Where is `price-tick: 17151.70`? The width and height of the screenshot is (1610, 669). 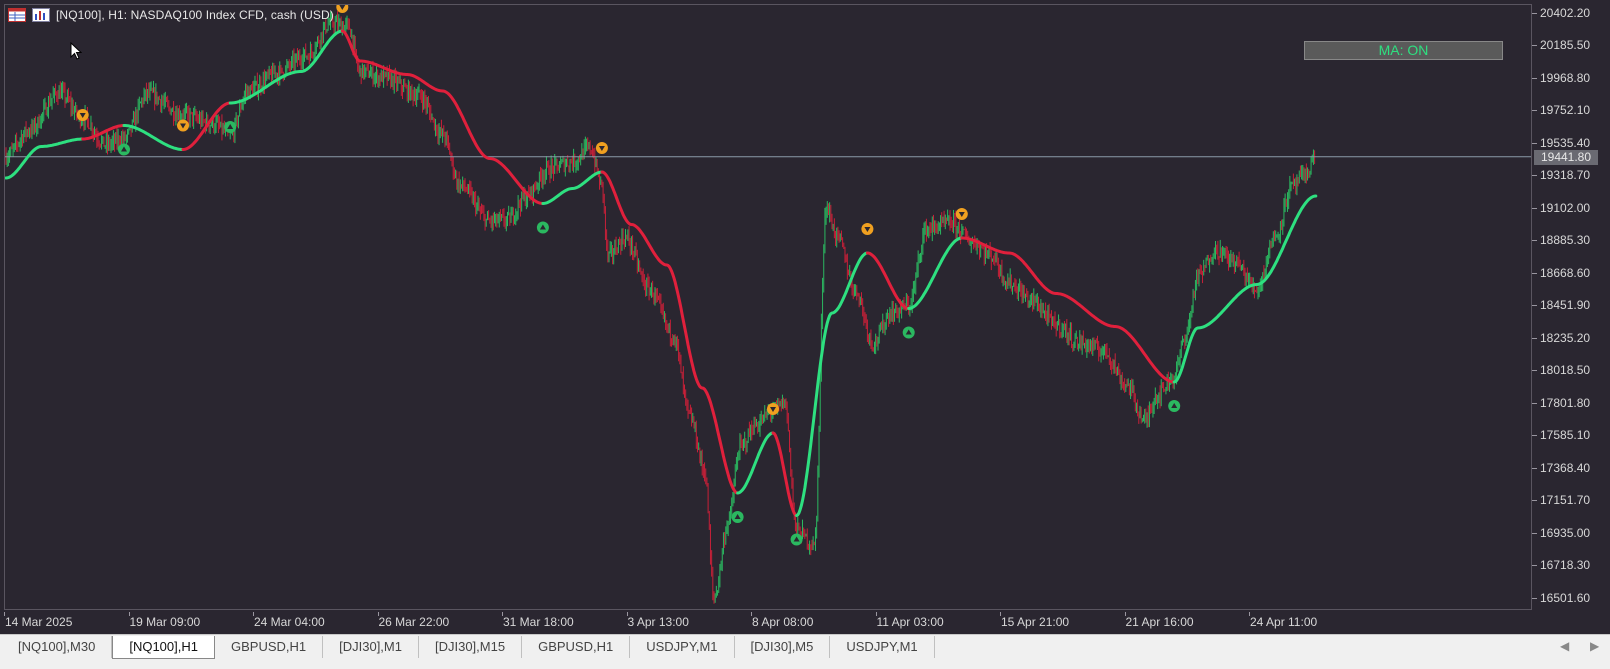 price-tick: 17151.70 is located at coordinates (1571, 500).